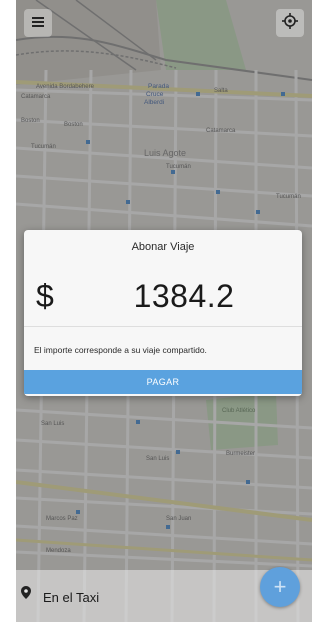 Image resolution: width=320 pixels, height=622 pixels. Describe the element at coordinates (45, 296) in the screenshot. I see `currency-symbol: $` at that location.